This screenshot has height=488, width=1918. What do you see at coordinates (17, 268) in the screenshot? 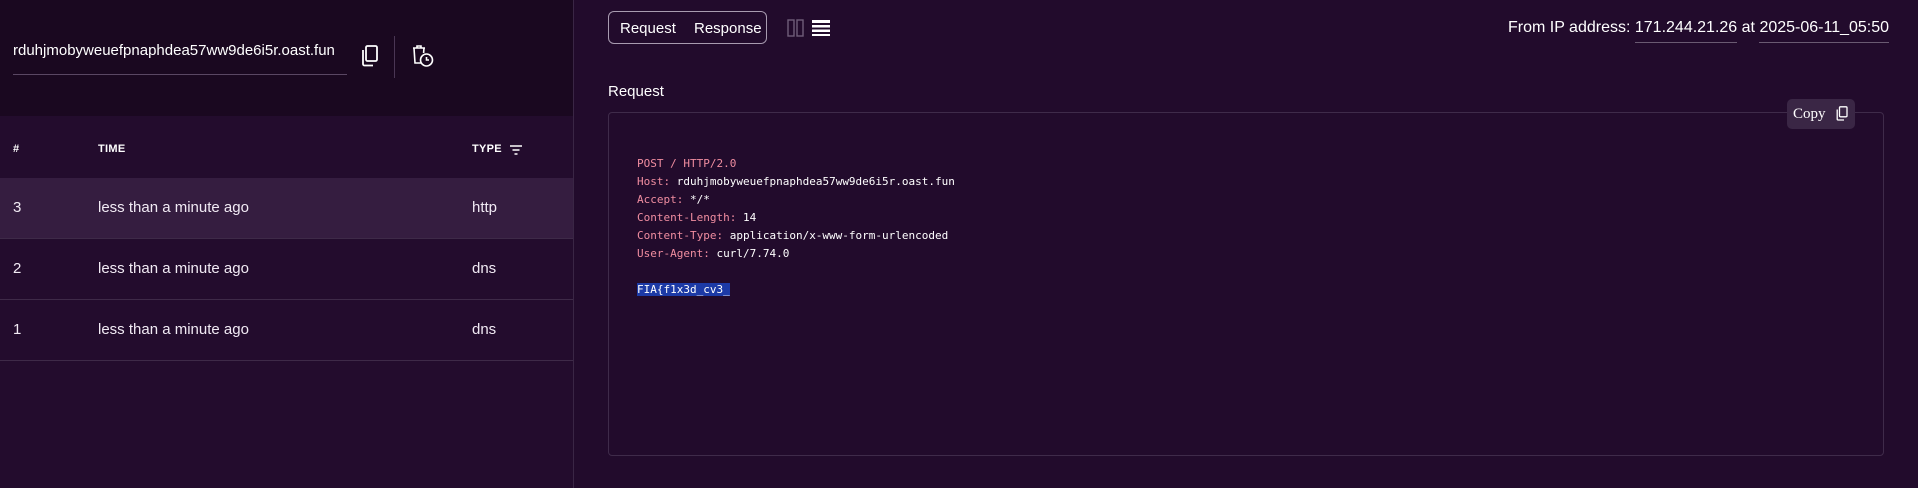
I see `row-number: 2` at bounding box center [17, 268].